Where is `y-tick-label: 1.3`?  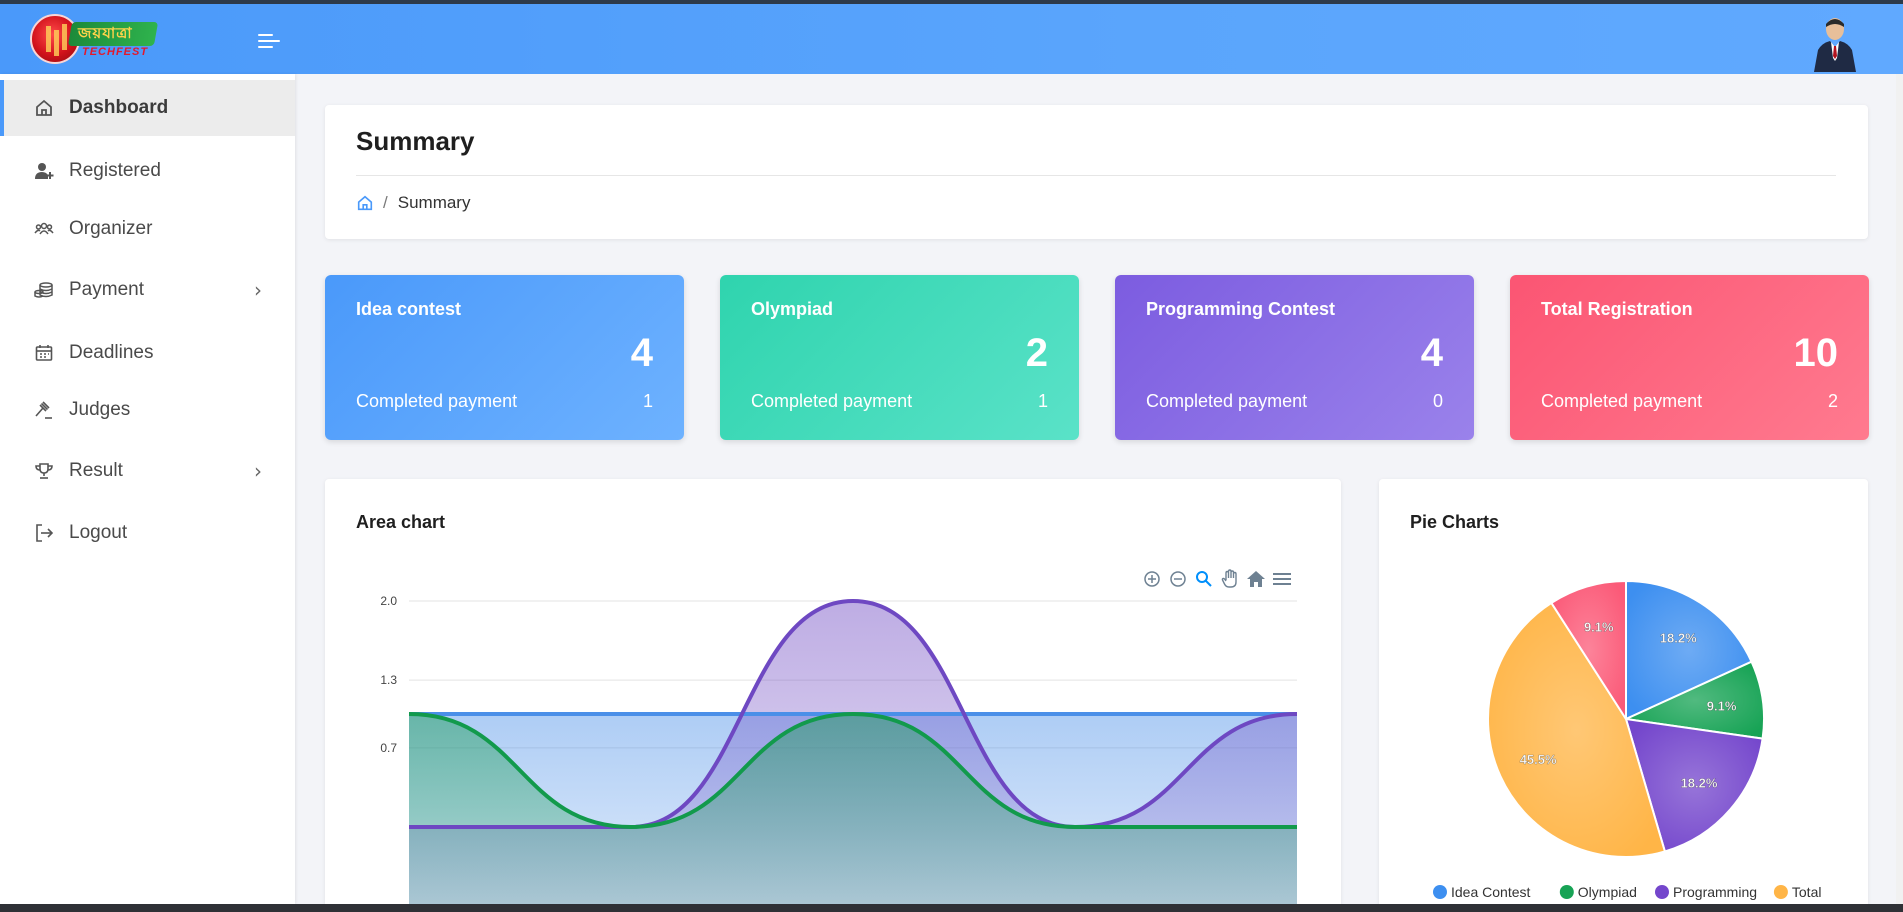 y-tick-label: 1.3 is located at coordinates (388, 680).